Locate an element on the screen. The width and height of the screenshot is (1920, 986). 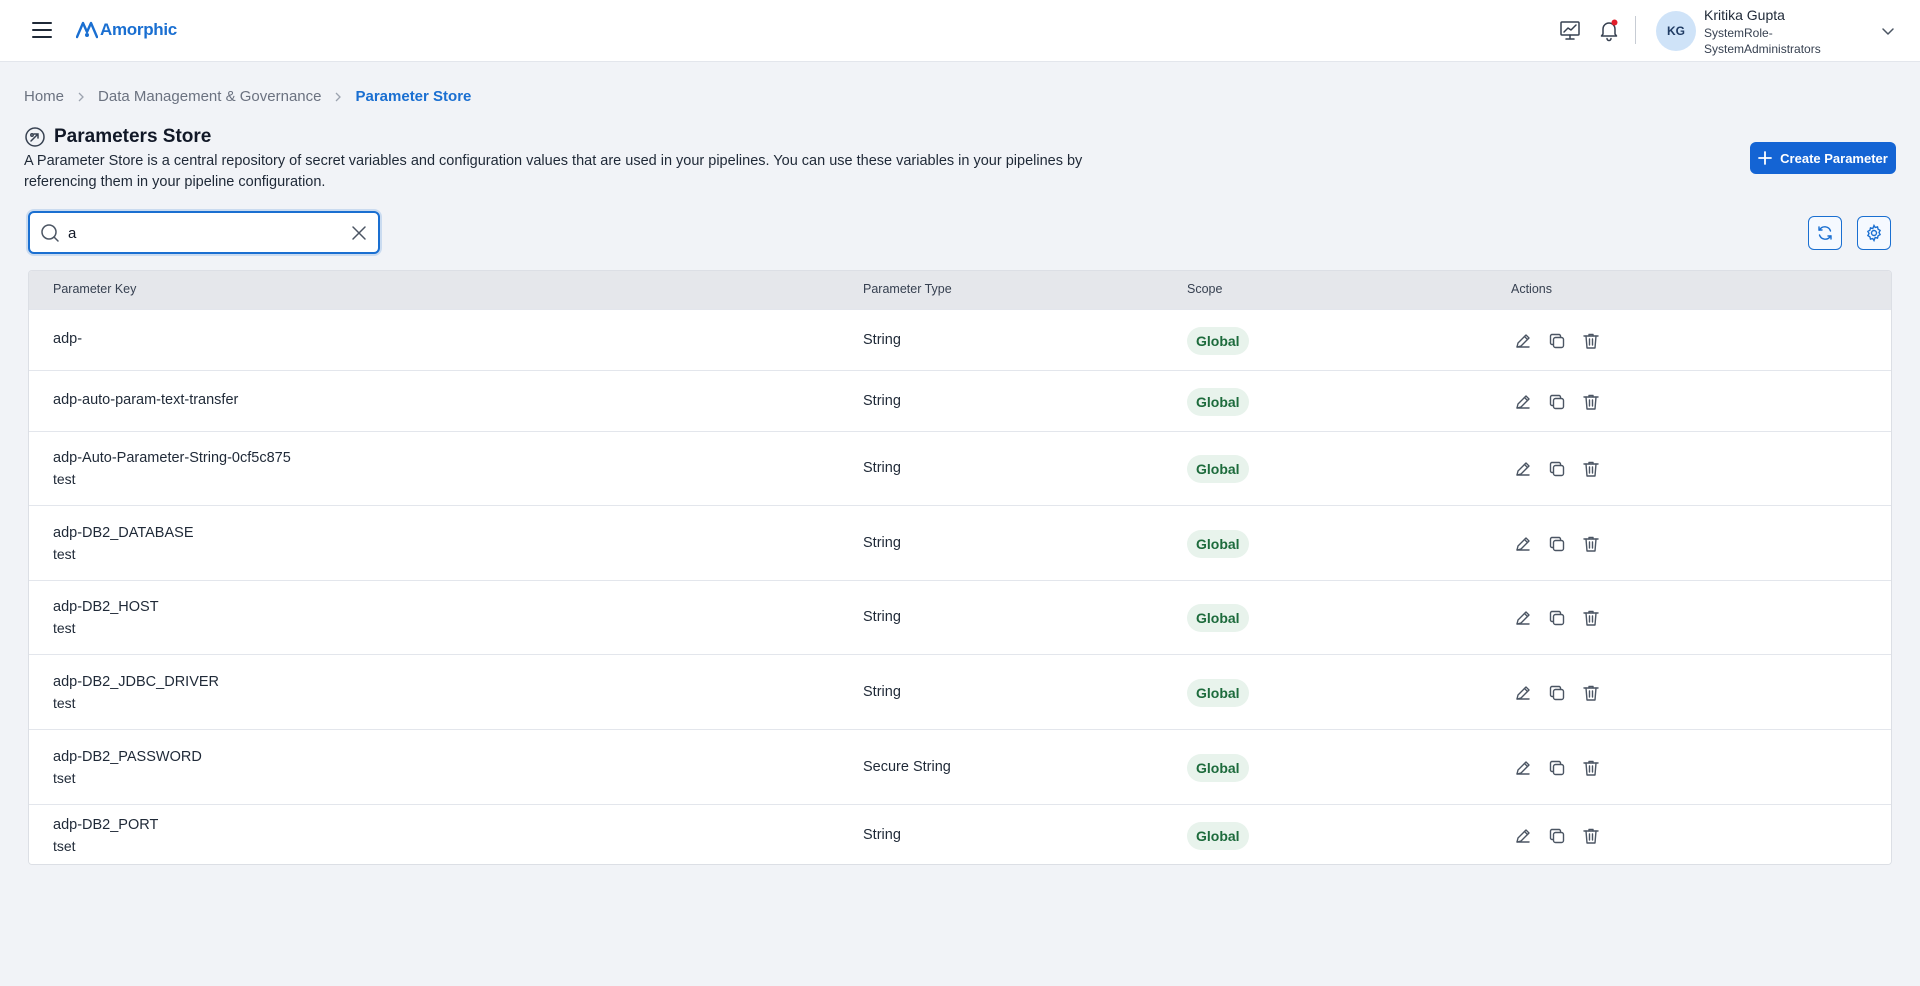
parameter-key: adp-DB2_PORT is located at coordinates (105, 825).